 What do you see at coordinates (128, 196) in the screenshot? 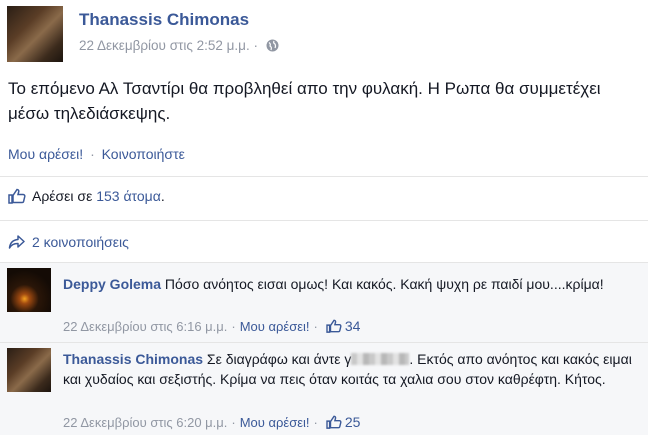
I see `likes-count-link: 153 άτομα` at bounding box center [128, 196].